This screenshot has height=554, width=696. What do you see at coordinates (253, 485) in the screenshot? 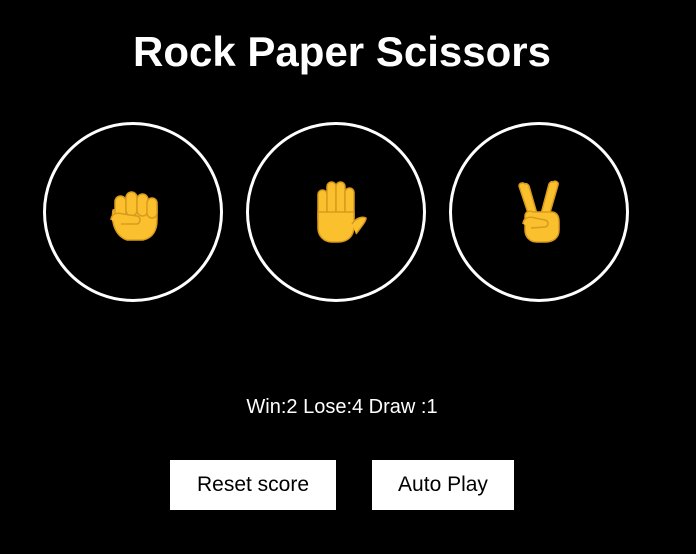
I see `reset-score-button: Reset score` at bounding box center [253, 485].